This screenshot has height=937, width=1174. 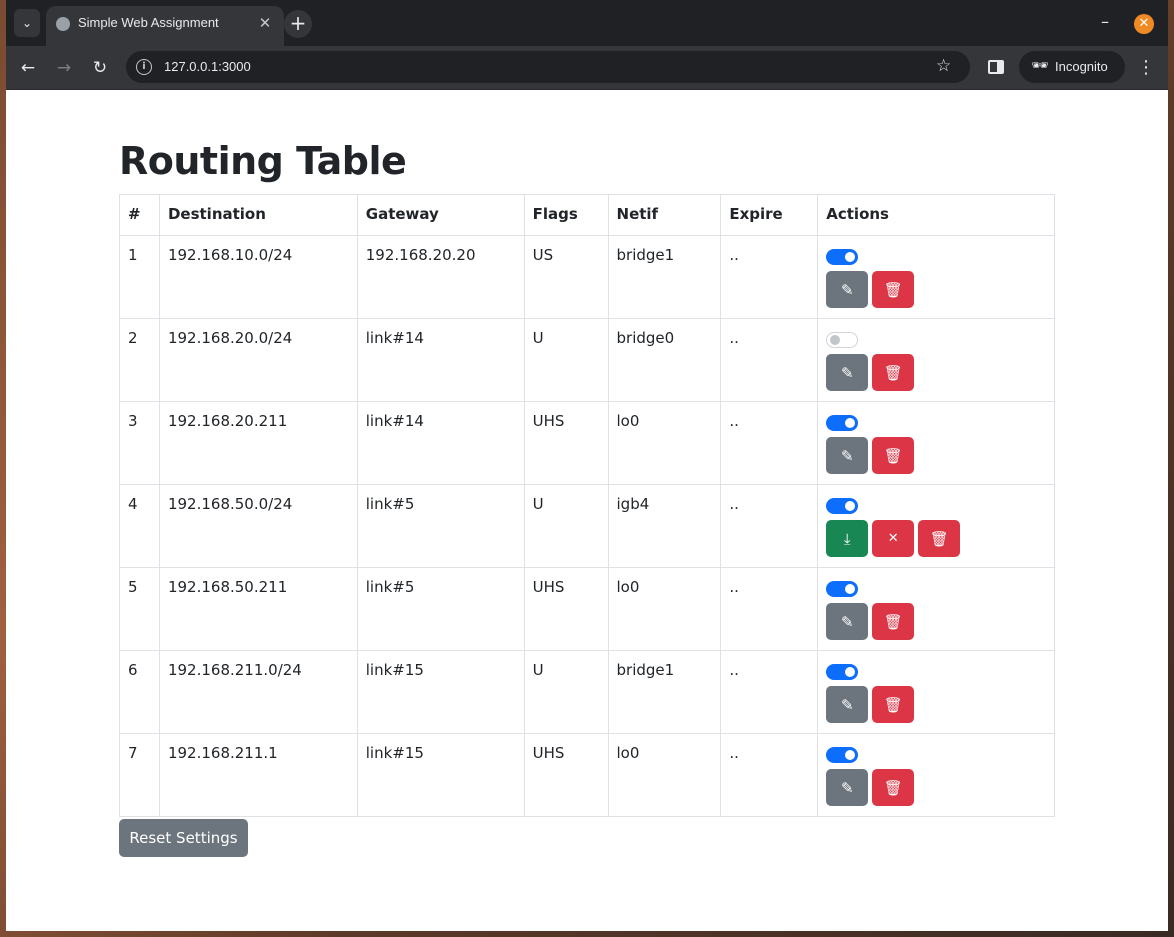 I want to click on new-tab-button: +, so click(x=298, y=24).